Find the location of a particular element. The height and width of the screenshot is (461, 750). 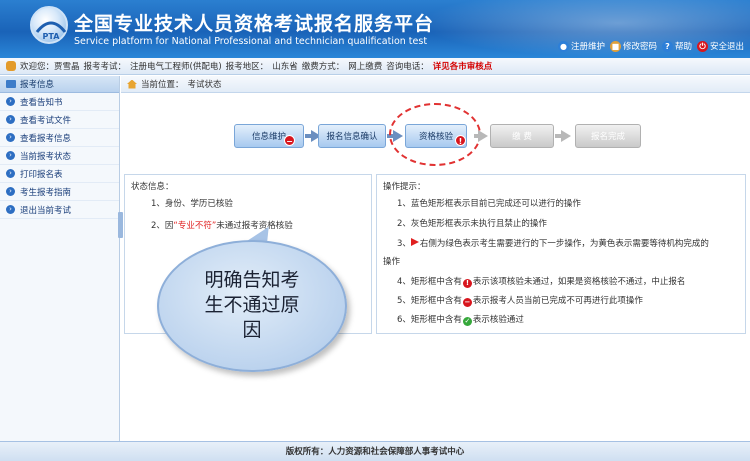

sidebar-item-label: 查看考试文件 is located at coordinates (46, 120).